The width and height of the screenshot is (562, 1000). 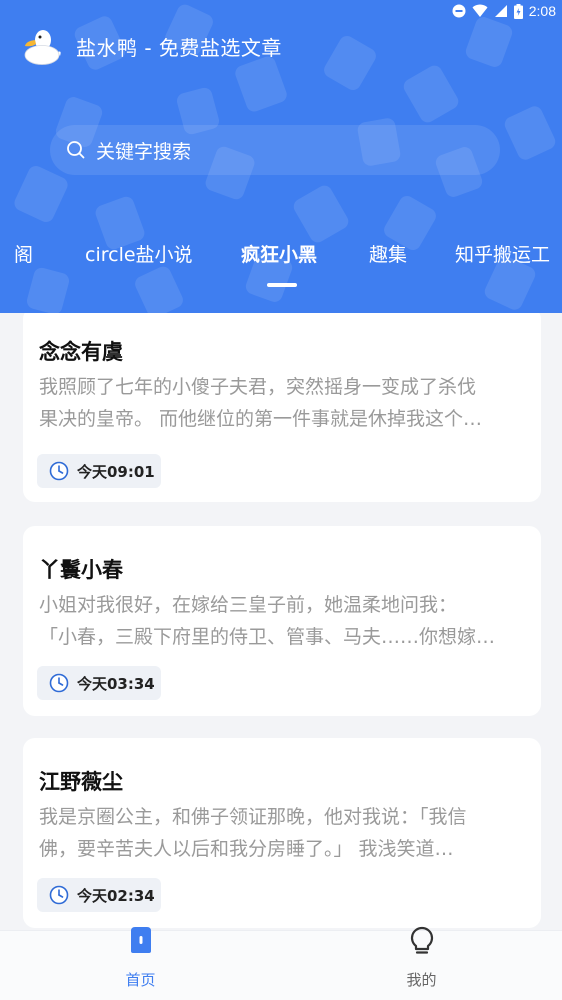 What do you see at coordinates (42, 47) in the screenshot?
I see `duck-logo-icon` at bounding box center [42, 47].